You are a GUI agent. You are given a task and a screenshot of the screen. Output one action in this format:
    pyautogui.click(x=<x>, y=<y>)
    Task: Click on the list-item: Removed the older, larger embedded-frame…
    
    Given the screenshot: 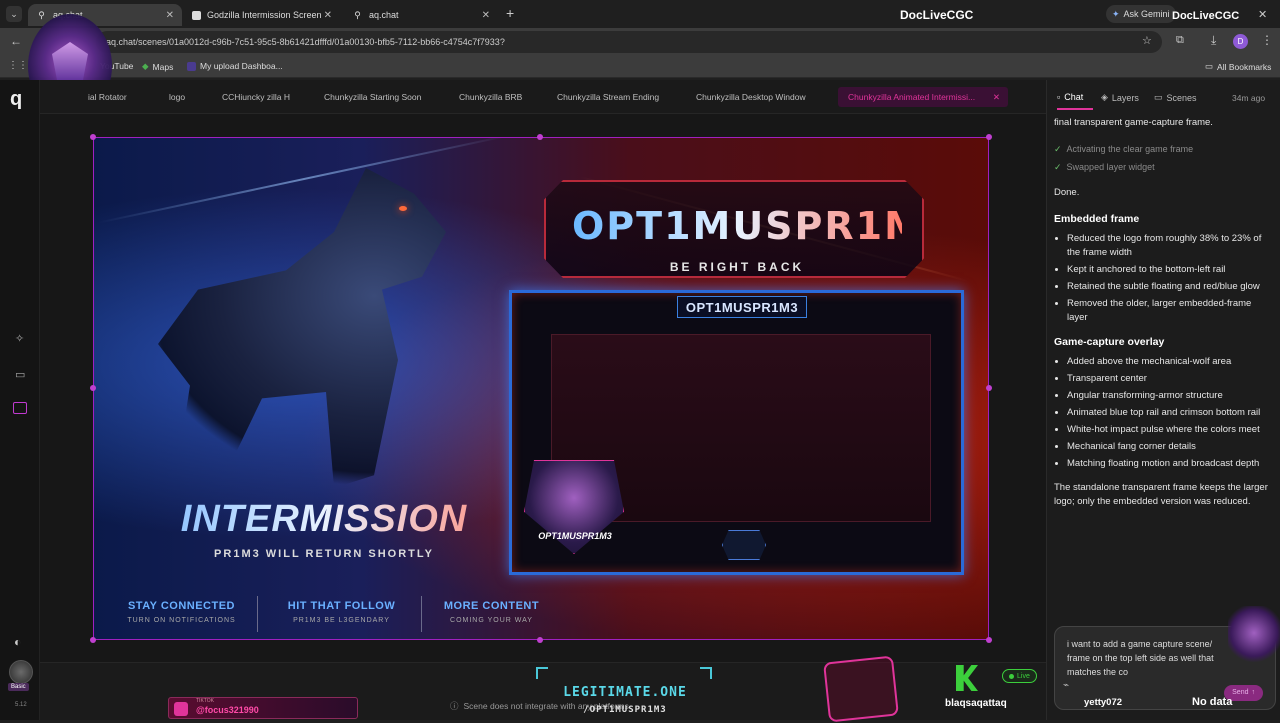 What is the action you would take?
    pyautogui.click(x=1167, y=311)
    